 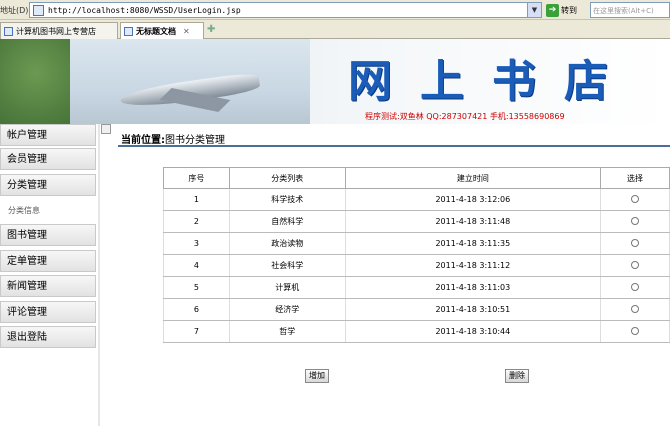 What do you see at coordinates (473, 199) in the screenshot?
I see `row-time: 2011-4-18 3:12:06` at bounding box center [473, 199].